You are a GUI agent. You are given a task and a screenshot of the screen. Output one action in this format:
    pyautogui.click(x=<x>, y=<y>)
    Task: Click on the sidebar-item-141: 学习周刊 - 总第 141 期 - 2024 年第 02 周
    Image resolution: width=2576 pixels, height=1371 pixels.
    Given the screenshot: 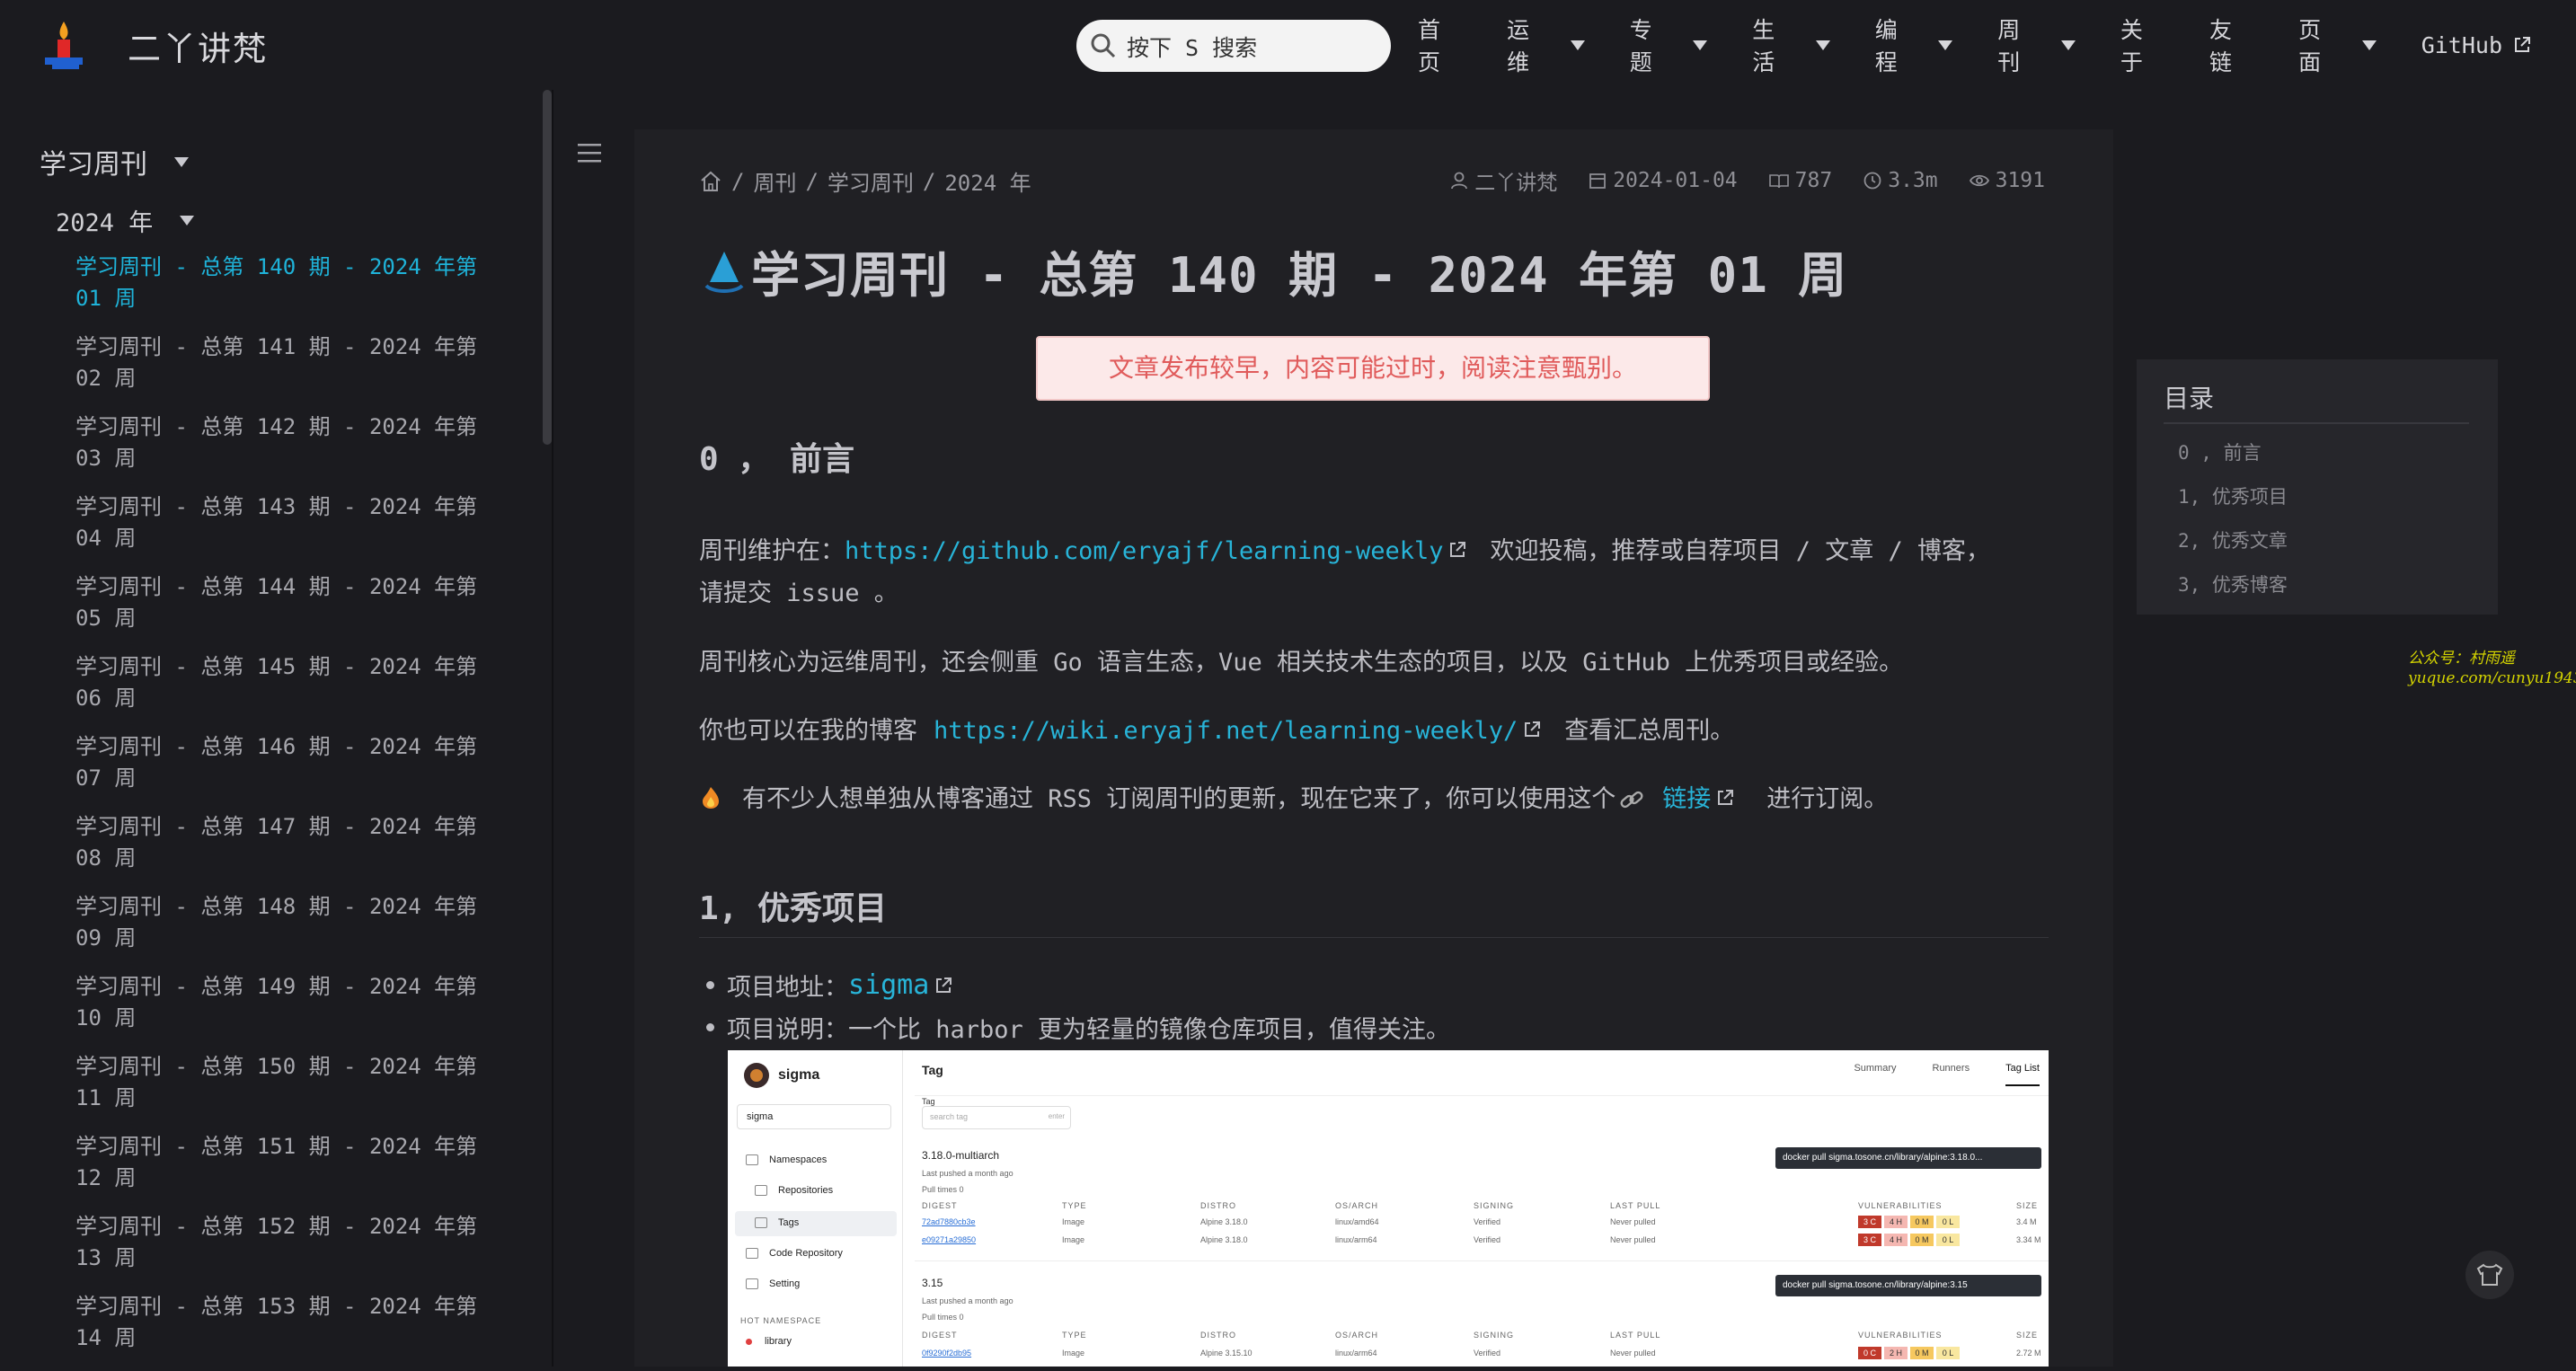 What is the action you would take?
    pyautogui.click(x=291, y=371)
    